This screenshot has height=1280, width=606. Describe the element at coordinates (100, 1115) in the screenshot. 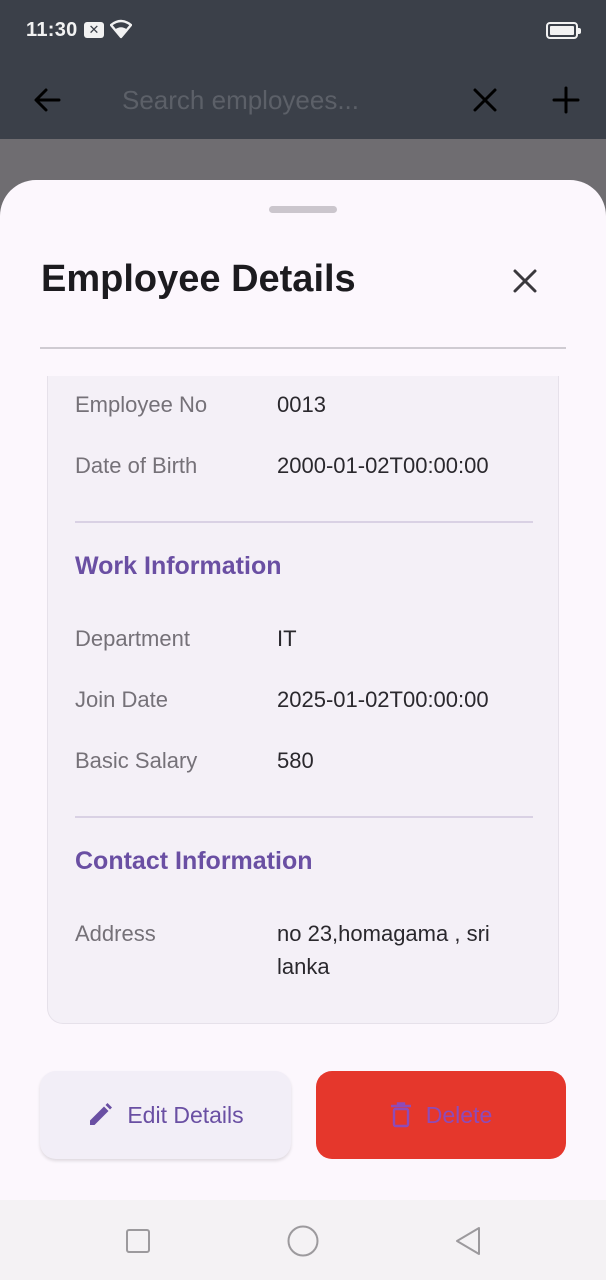

I see `edit-pencil-icon` at that location.